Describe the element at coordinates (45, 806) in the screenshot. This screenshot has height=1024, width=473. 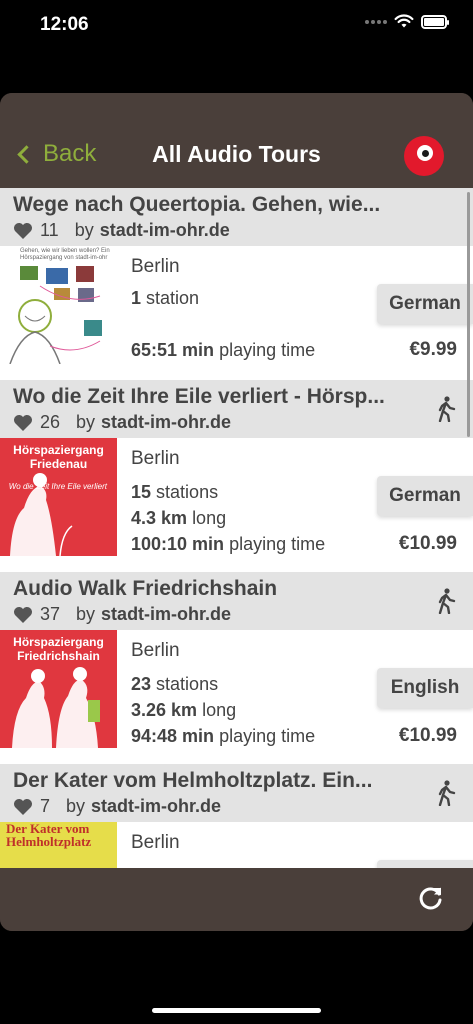
I see `likes-count: 7` at that location.